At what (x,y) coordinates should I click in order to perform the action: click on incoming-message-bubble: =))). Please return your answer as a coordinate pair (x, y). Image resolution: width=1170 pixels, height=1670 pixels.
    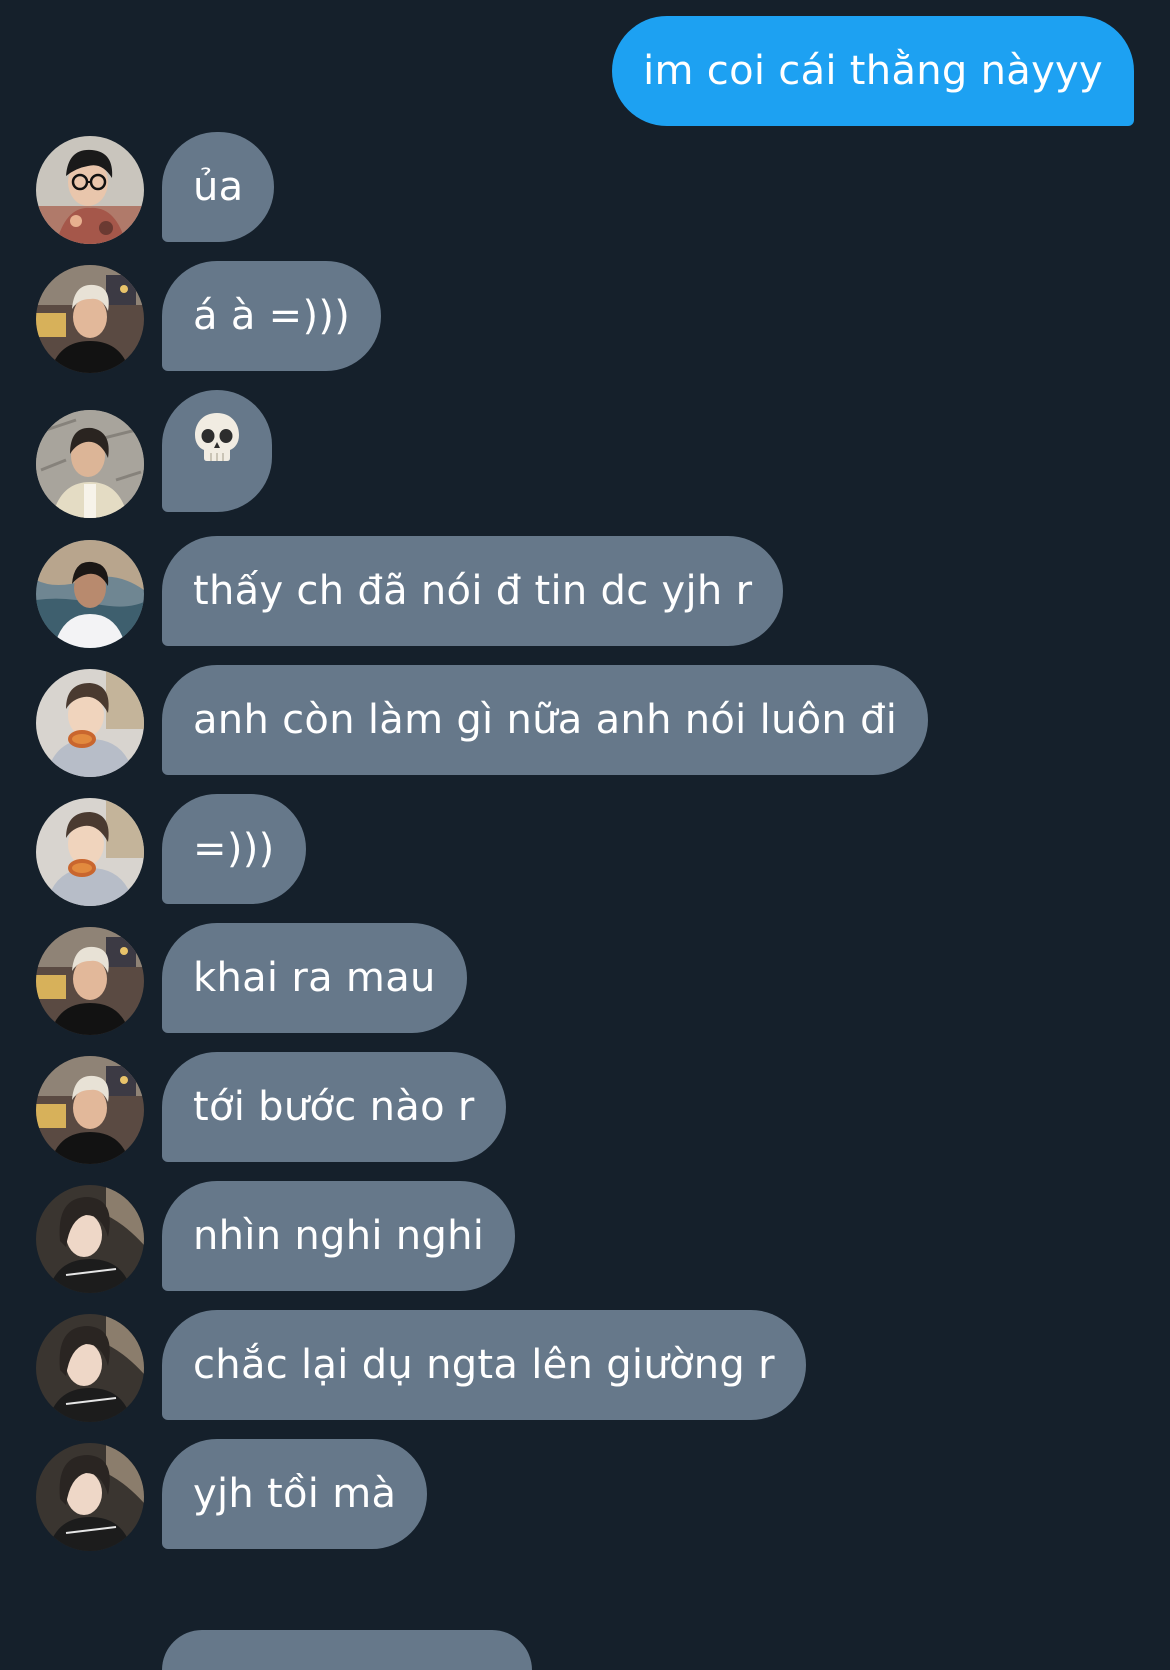
    Looking at the image, I should click on (234, 849).